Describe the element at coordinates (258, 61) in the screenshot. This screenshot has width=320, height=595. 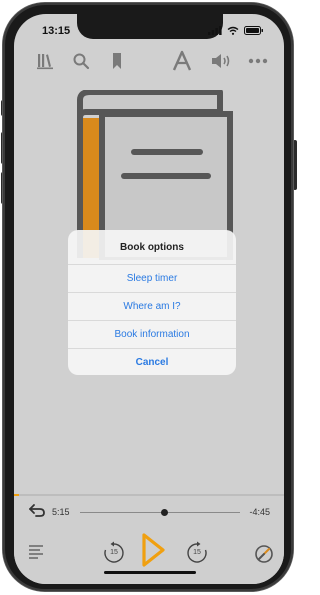
I see `more-icon` at that location.